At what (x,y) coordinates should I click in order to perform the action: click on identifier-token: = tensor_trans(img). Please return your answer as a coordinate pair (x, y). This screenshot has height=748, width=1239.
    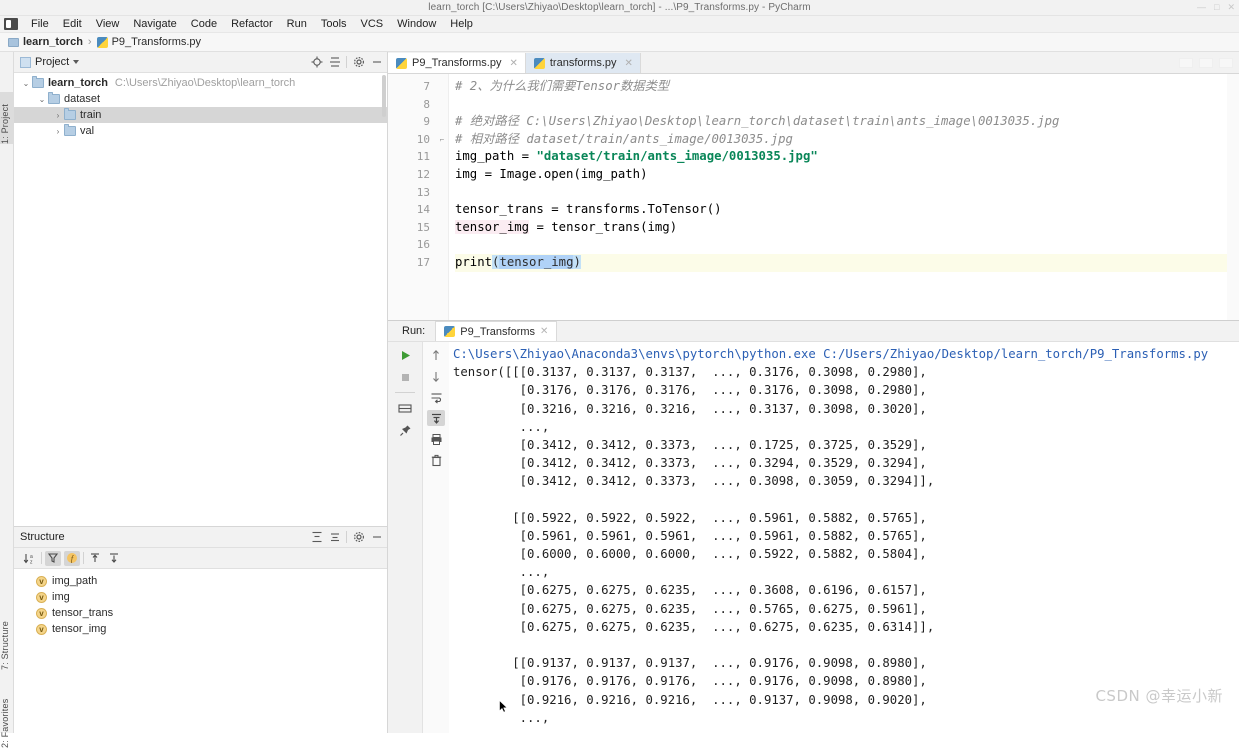
    Looking at the image, I should click on (603, 226).